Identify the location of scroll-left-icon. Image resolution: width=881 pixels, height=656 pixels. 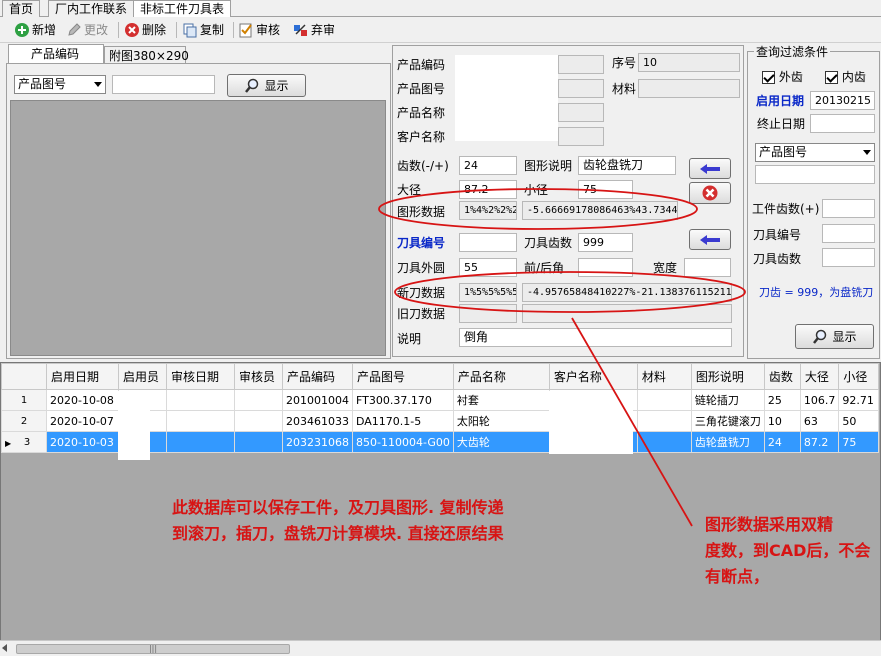
(4, 648).